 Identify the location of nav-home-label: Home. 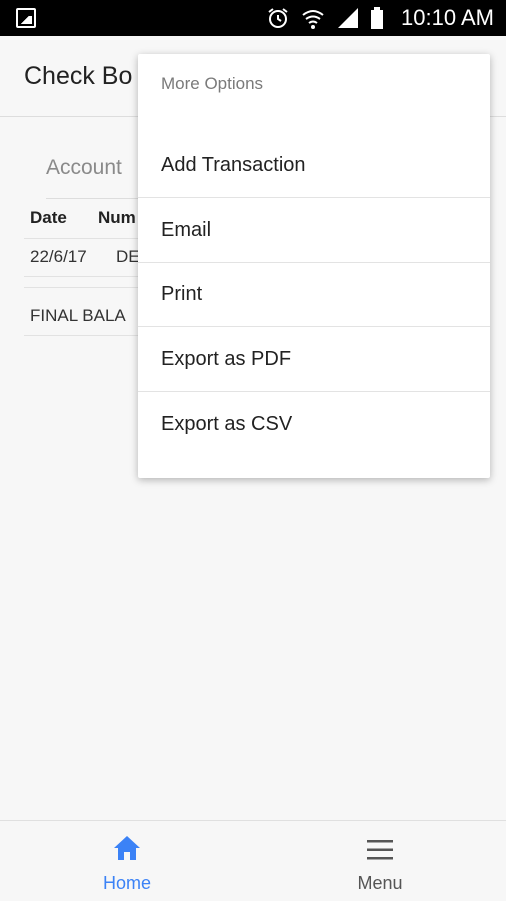
(126, 883).